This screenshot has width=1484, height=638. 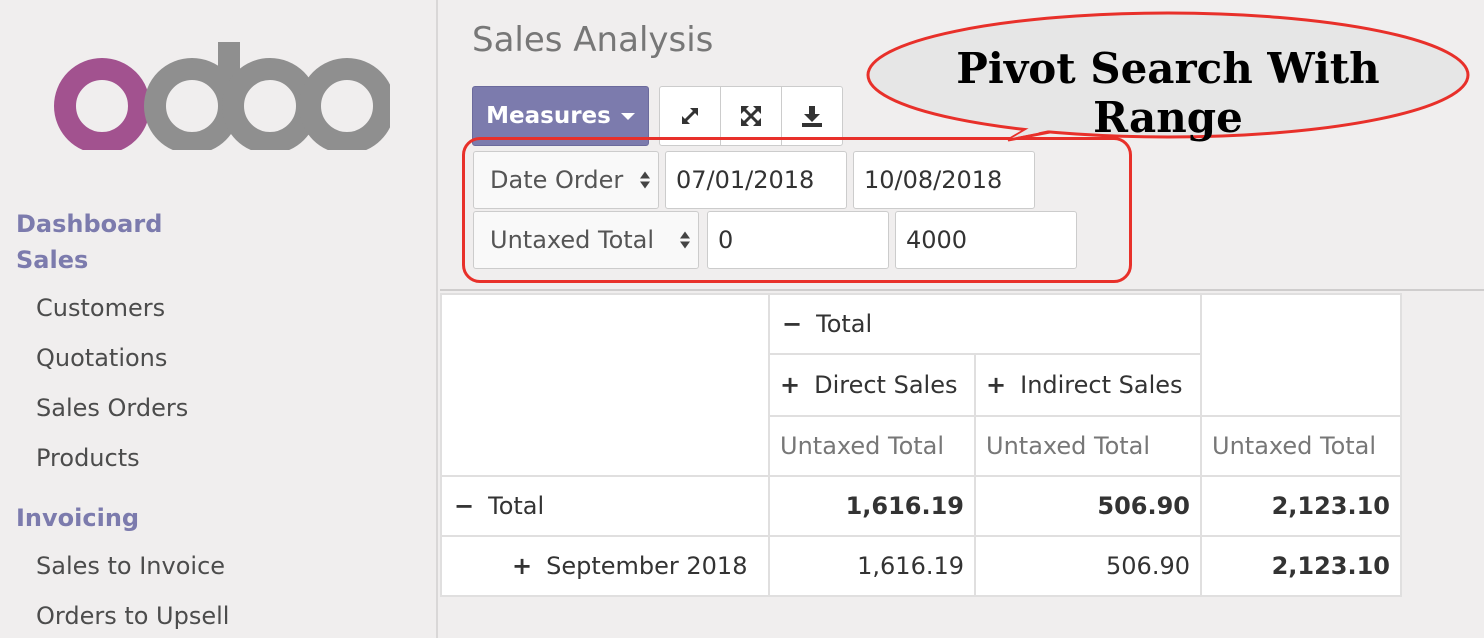 I want to click on row-header-september-2018: + September 2018, so click(x=605, y=566).